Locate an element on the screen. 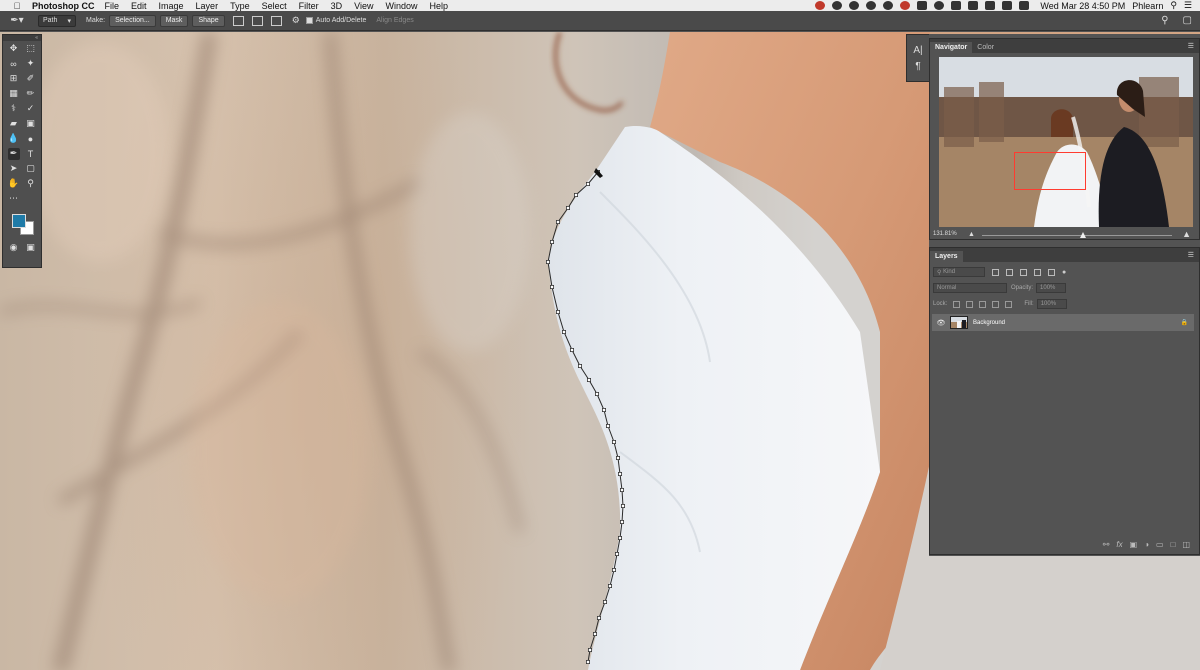 This screenshot has width=1200, height=670. airplay-icon is located at coordinates (990, 5).